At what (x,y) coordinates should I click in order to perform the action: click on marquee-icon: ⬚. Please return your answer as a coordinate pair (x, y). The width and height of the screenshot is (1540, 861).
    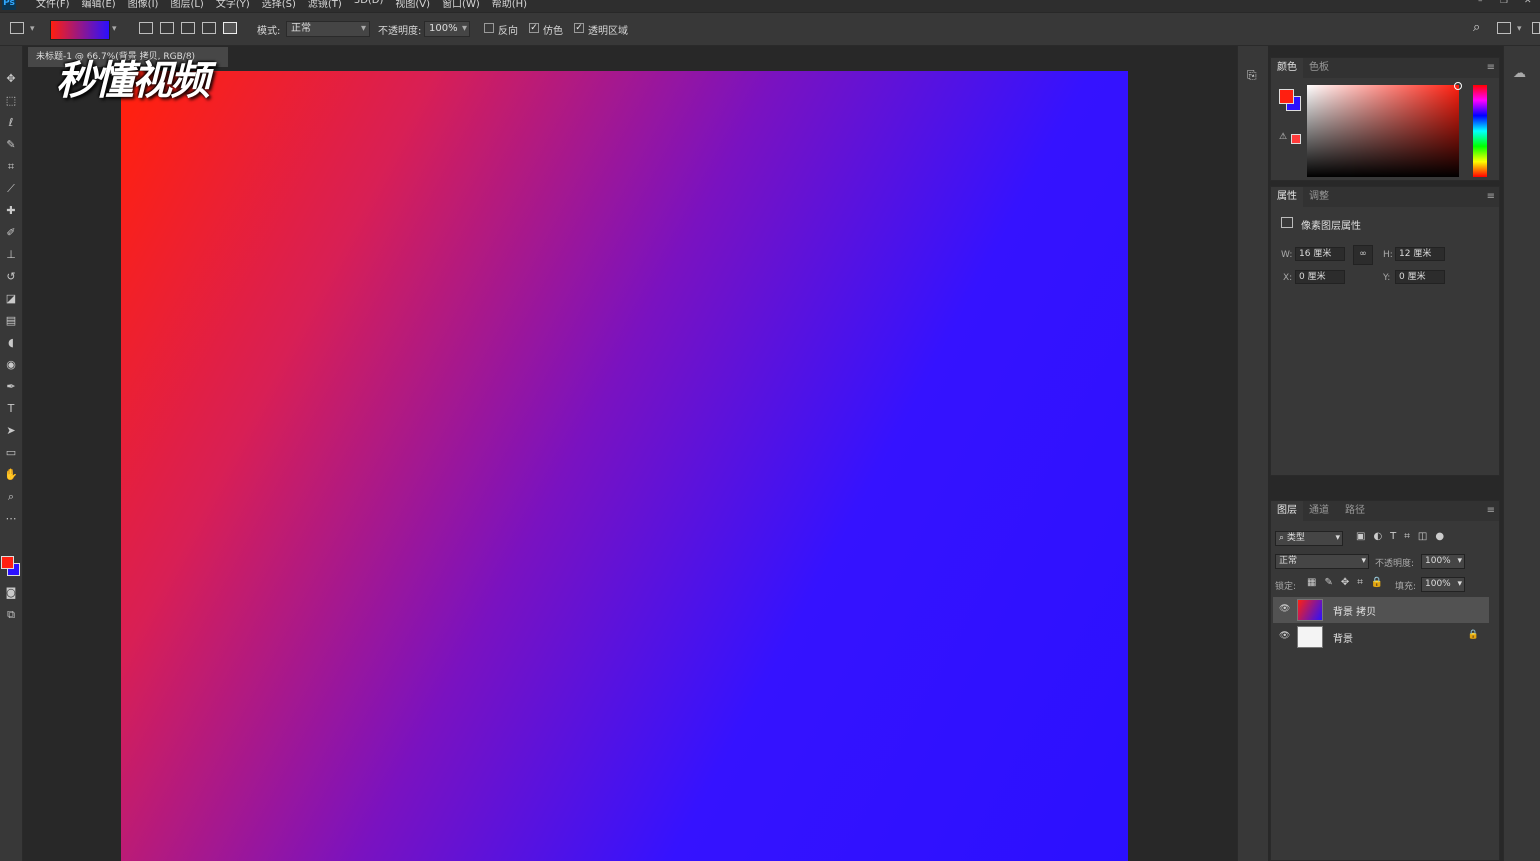
    Looking at the image, I should click on (11, 101).